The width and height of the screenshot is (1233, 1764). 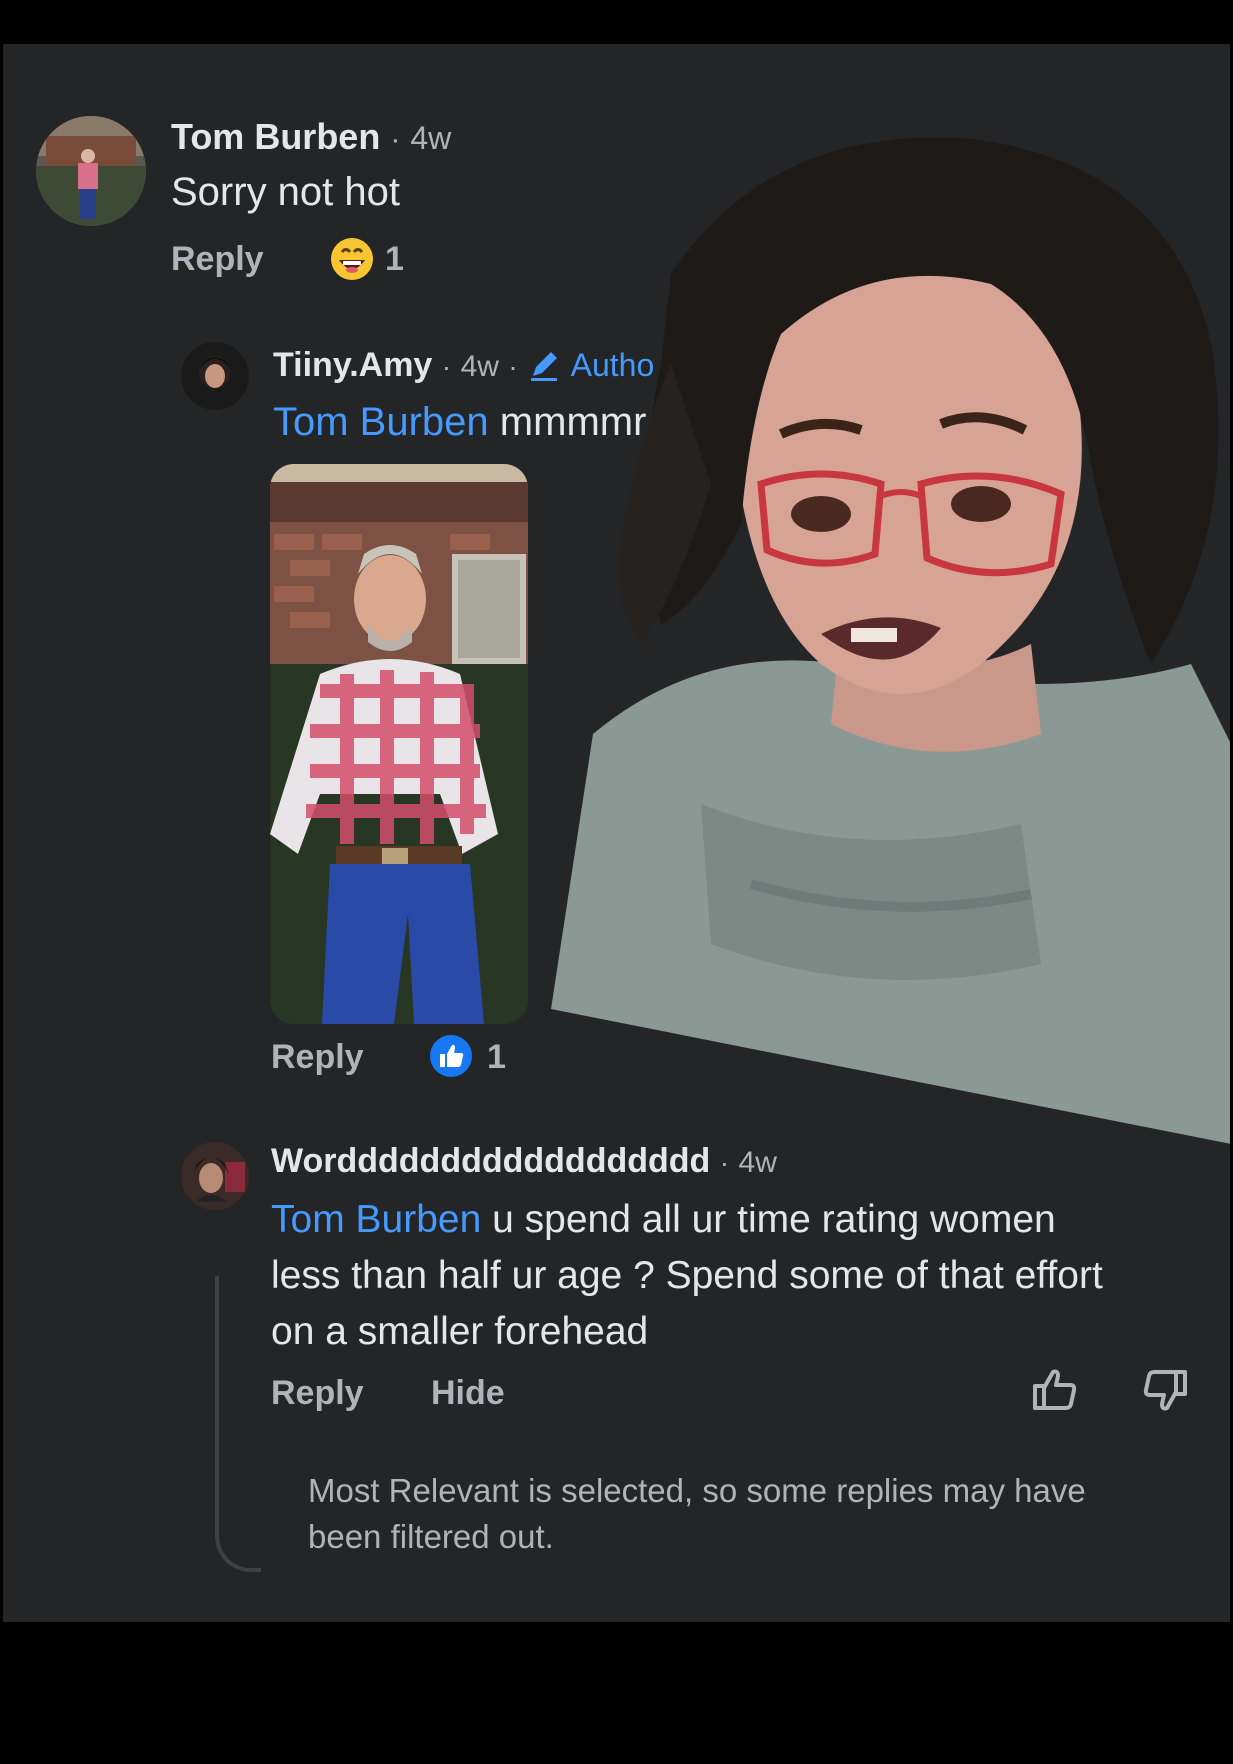 I want to click on comment-header: Tom Burben · 4w, so click(x=311, y=137).